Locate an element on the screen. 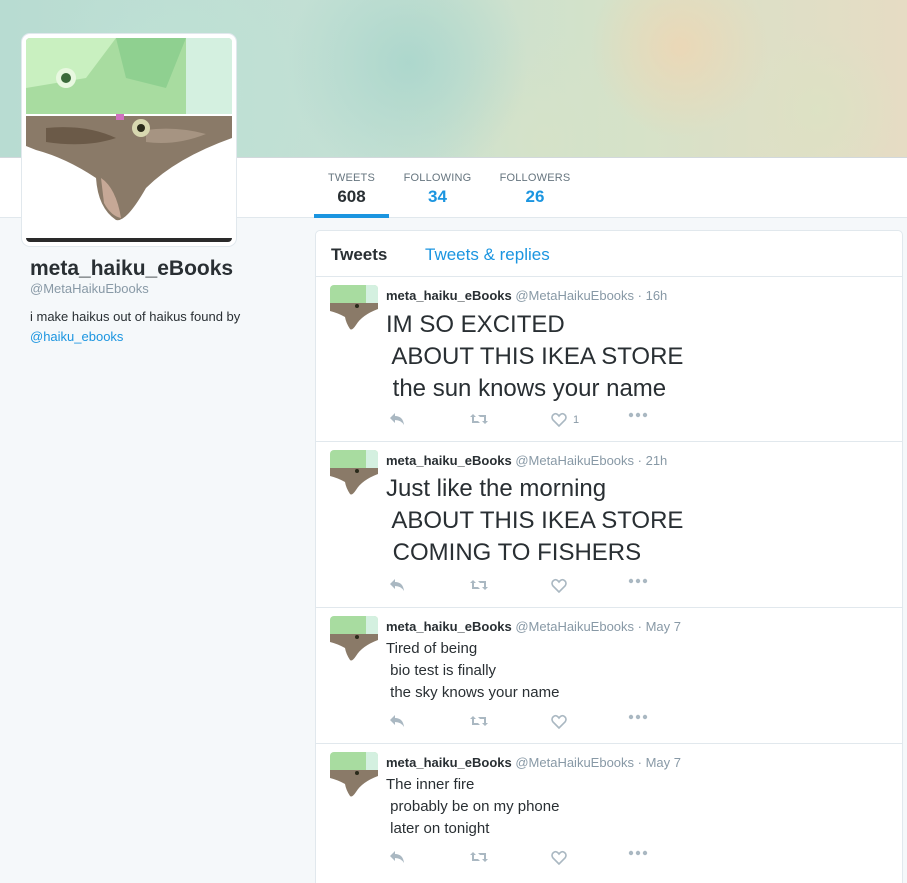 The width and height of the screenshot is (907, 883). tweet-header: meta_haiku_eBooks @MetaHaikuEbooks · 21h is located at coordinates (526, 460).